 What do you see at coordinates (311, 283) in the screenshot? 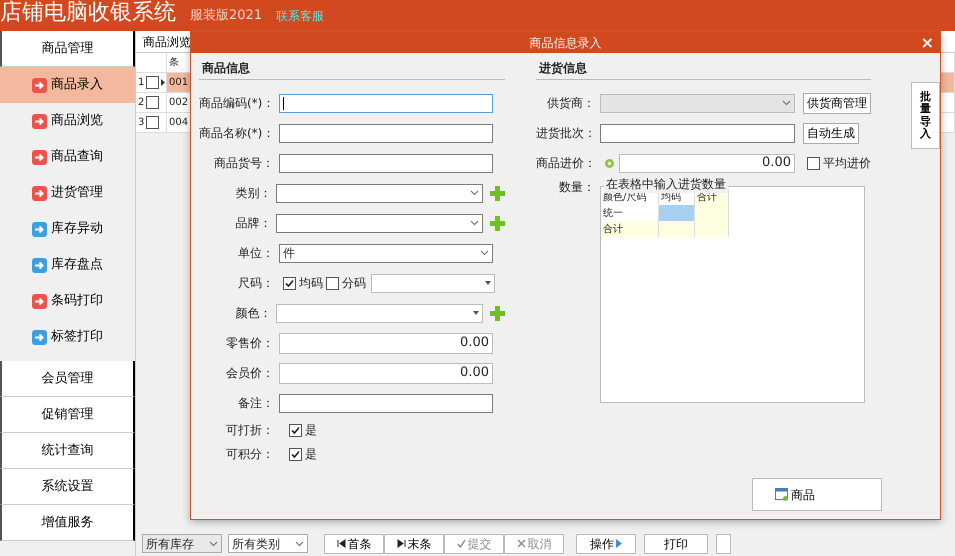
I see `option-label: 均码` at bounding box center [311, 283].